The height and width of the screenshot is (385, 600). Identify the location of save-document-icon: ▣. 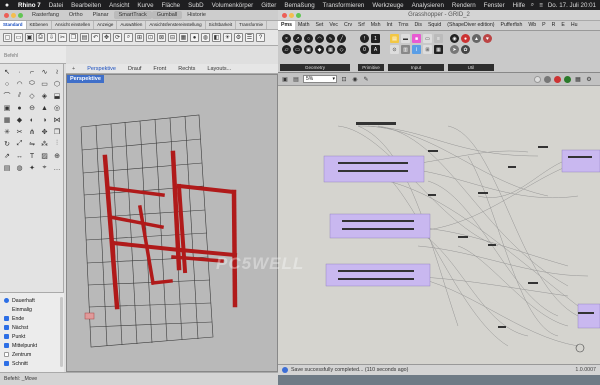
(285, 79).